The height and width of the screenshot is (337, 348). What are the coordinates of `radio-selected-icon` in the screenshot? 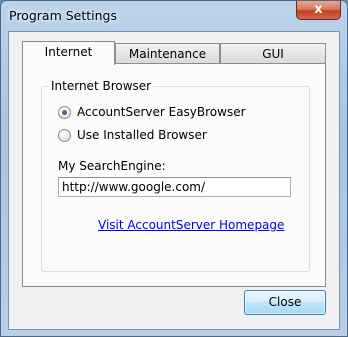 It's located at (64, 112).